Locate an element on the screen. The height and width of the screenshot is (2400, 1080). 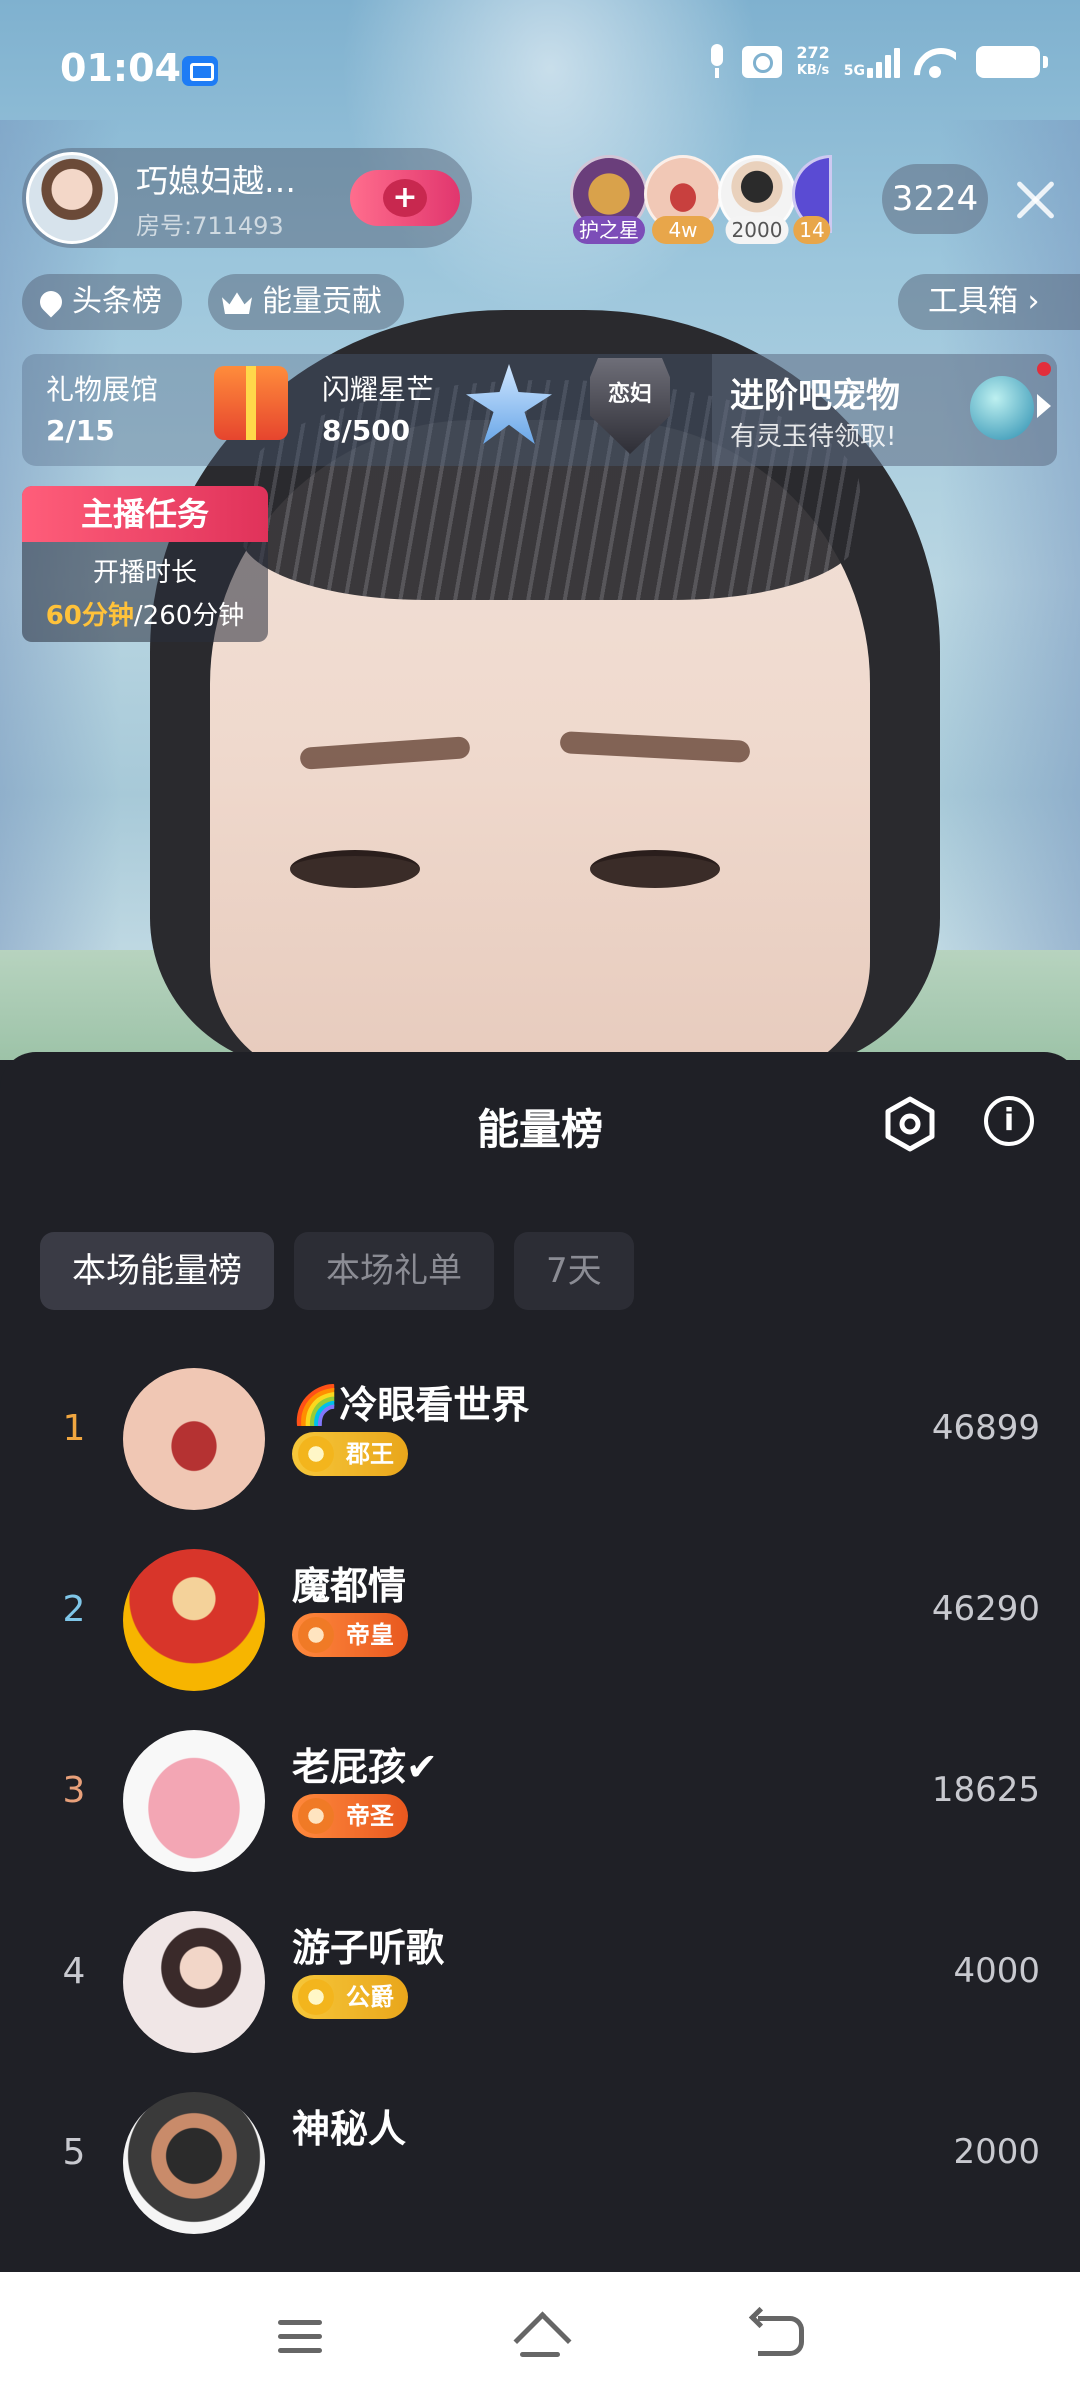
rank-number: 4 is located at coordinates (74, 1971).